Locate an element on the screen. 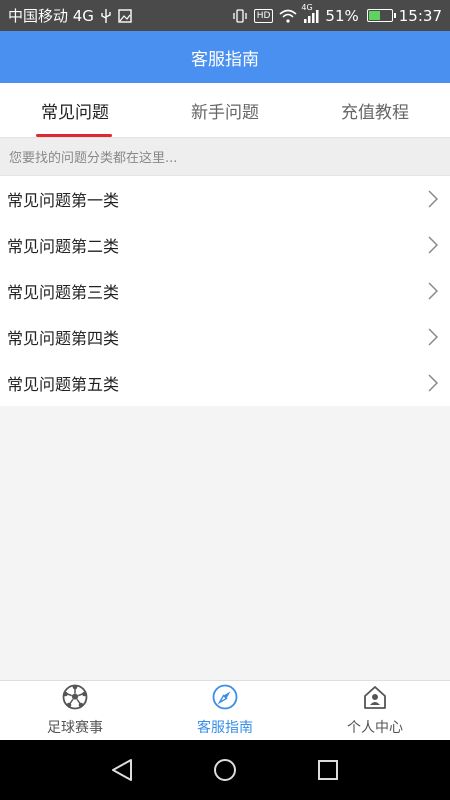 The image size is (450, 800). list-item: 常见问题第二类 is located at coordinates (225, 245).